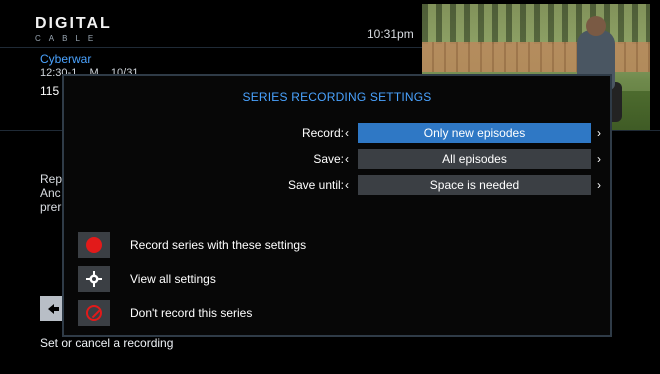  I want to click on brand-subtitle: CABLE, so click(68, 38).